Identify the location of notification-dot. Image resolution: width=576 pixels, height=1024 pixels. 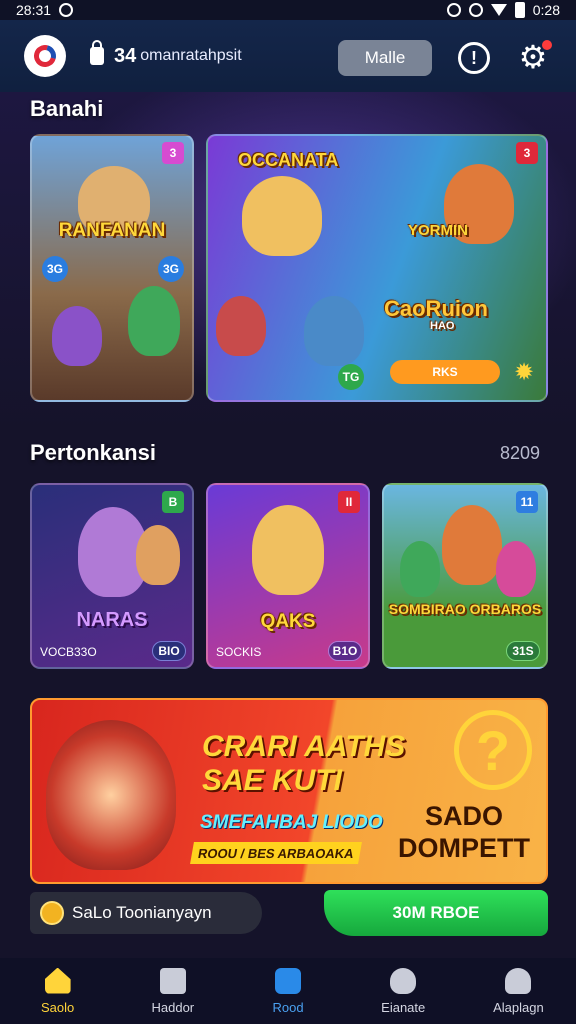
(547, 45).